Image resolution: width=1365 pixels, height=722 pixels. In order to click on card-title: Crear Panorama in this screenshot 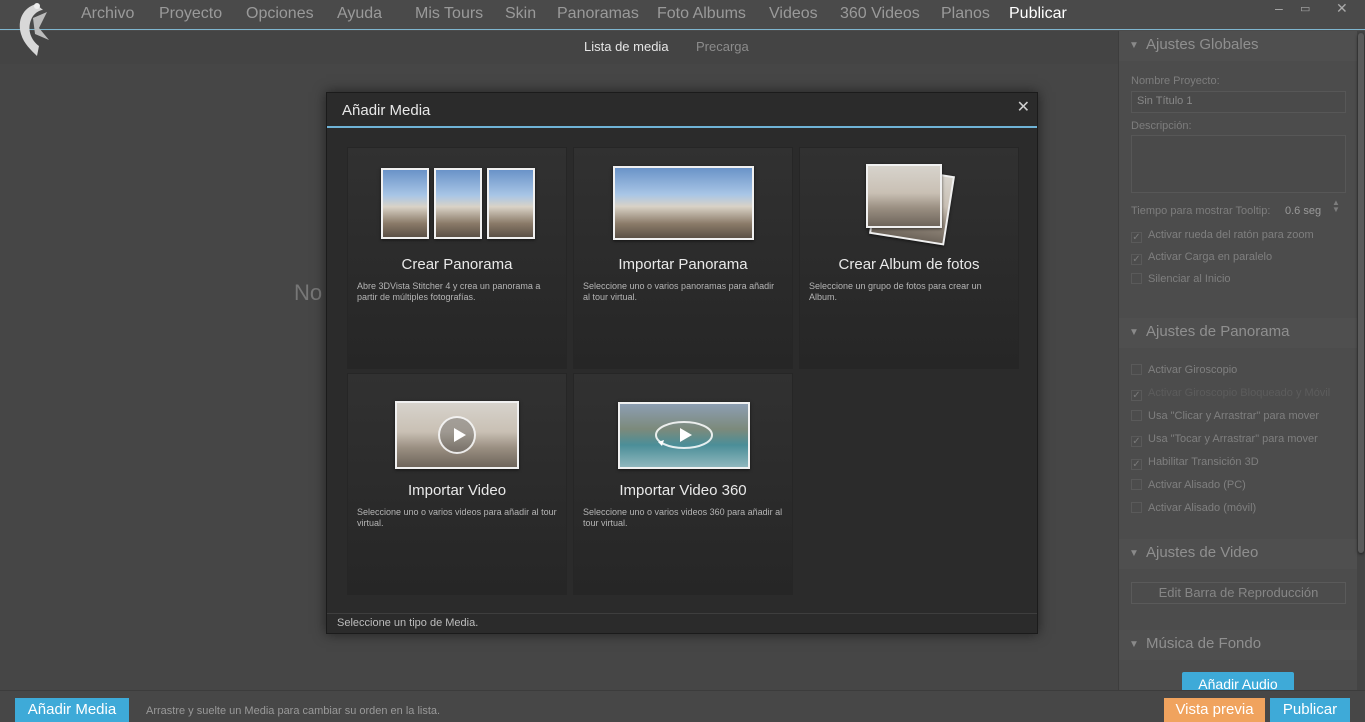, I will do `click(457, 264)`.